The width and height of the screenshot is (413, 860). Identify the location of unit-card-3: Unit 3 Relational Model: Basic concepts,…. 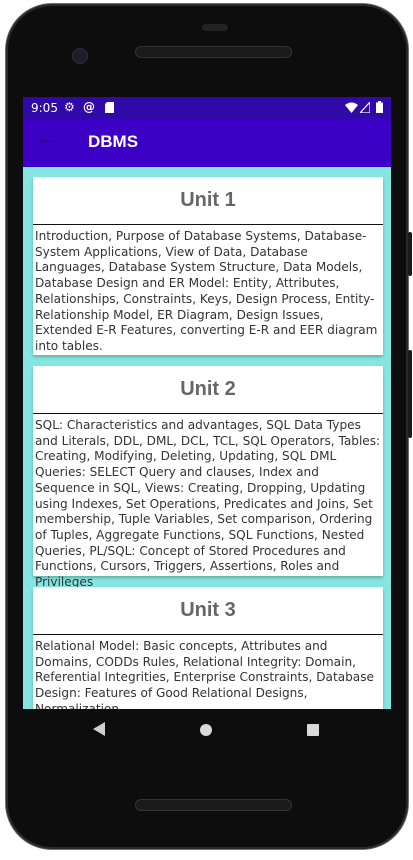
(208, 648).